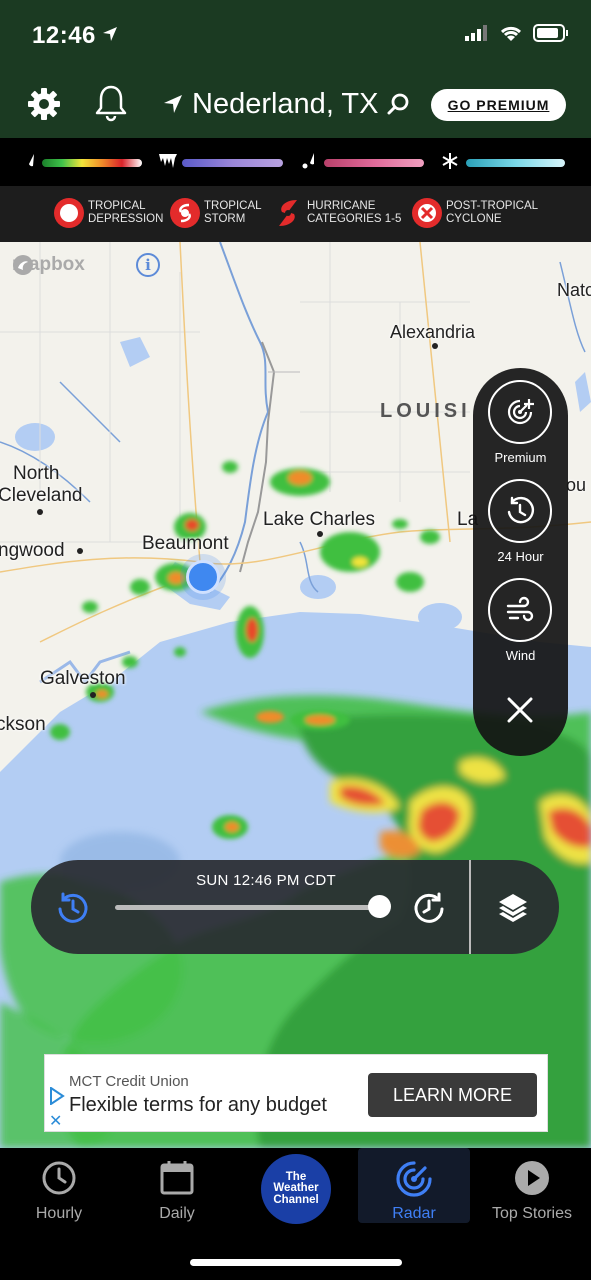  I want to click on radar-timeline: SUN 12:46 PM CDT, so click(295, 907).